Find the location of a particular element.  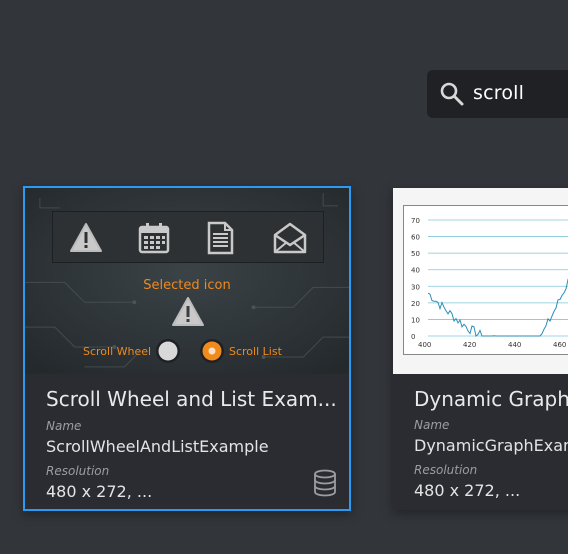

selected-warning-icon is located at coordinates (188, 311).